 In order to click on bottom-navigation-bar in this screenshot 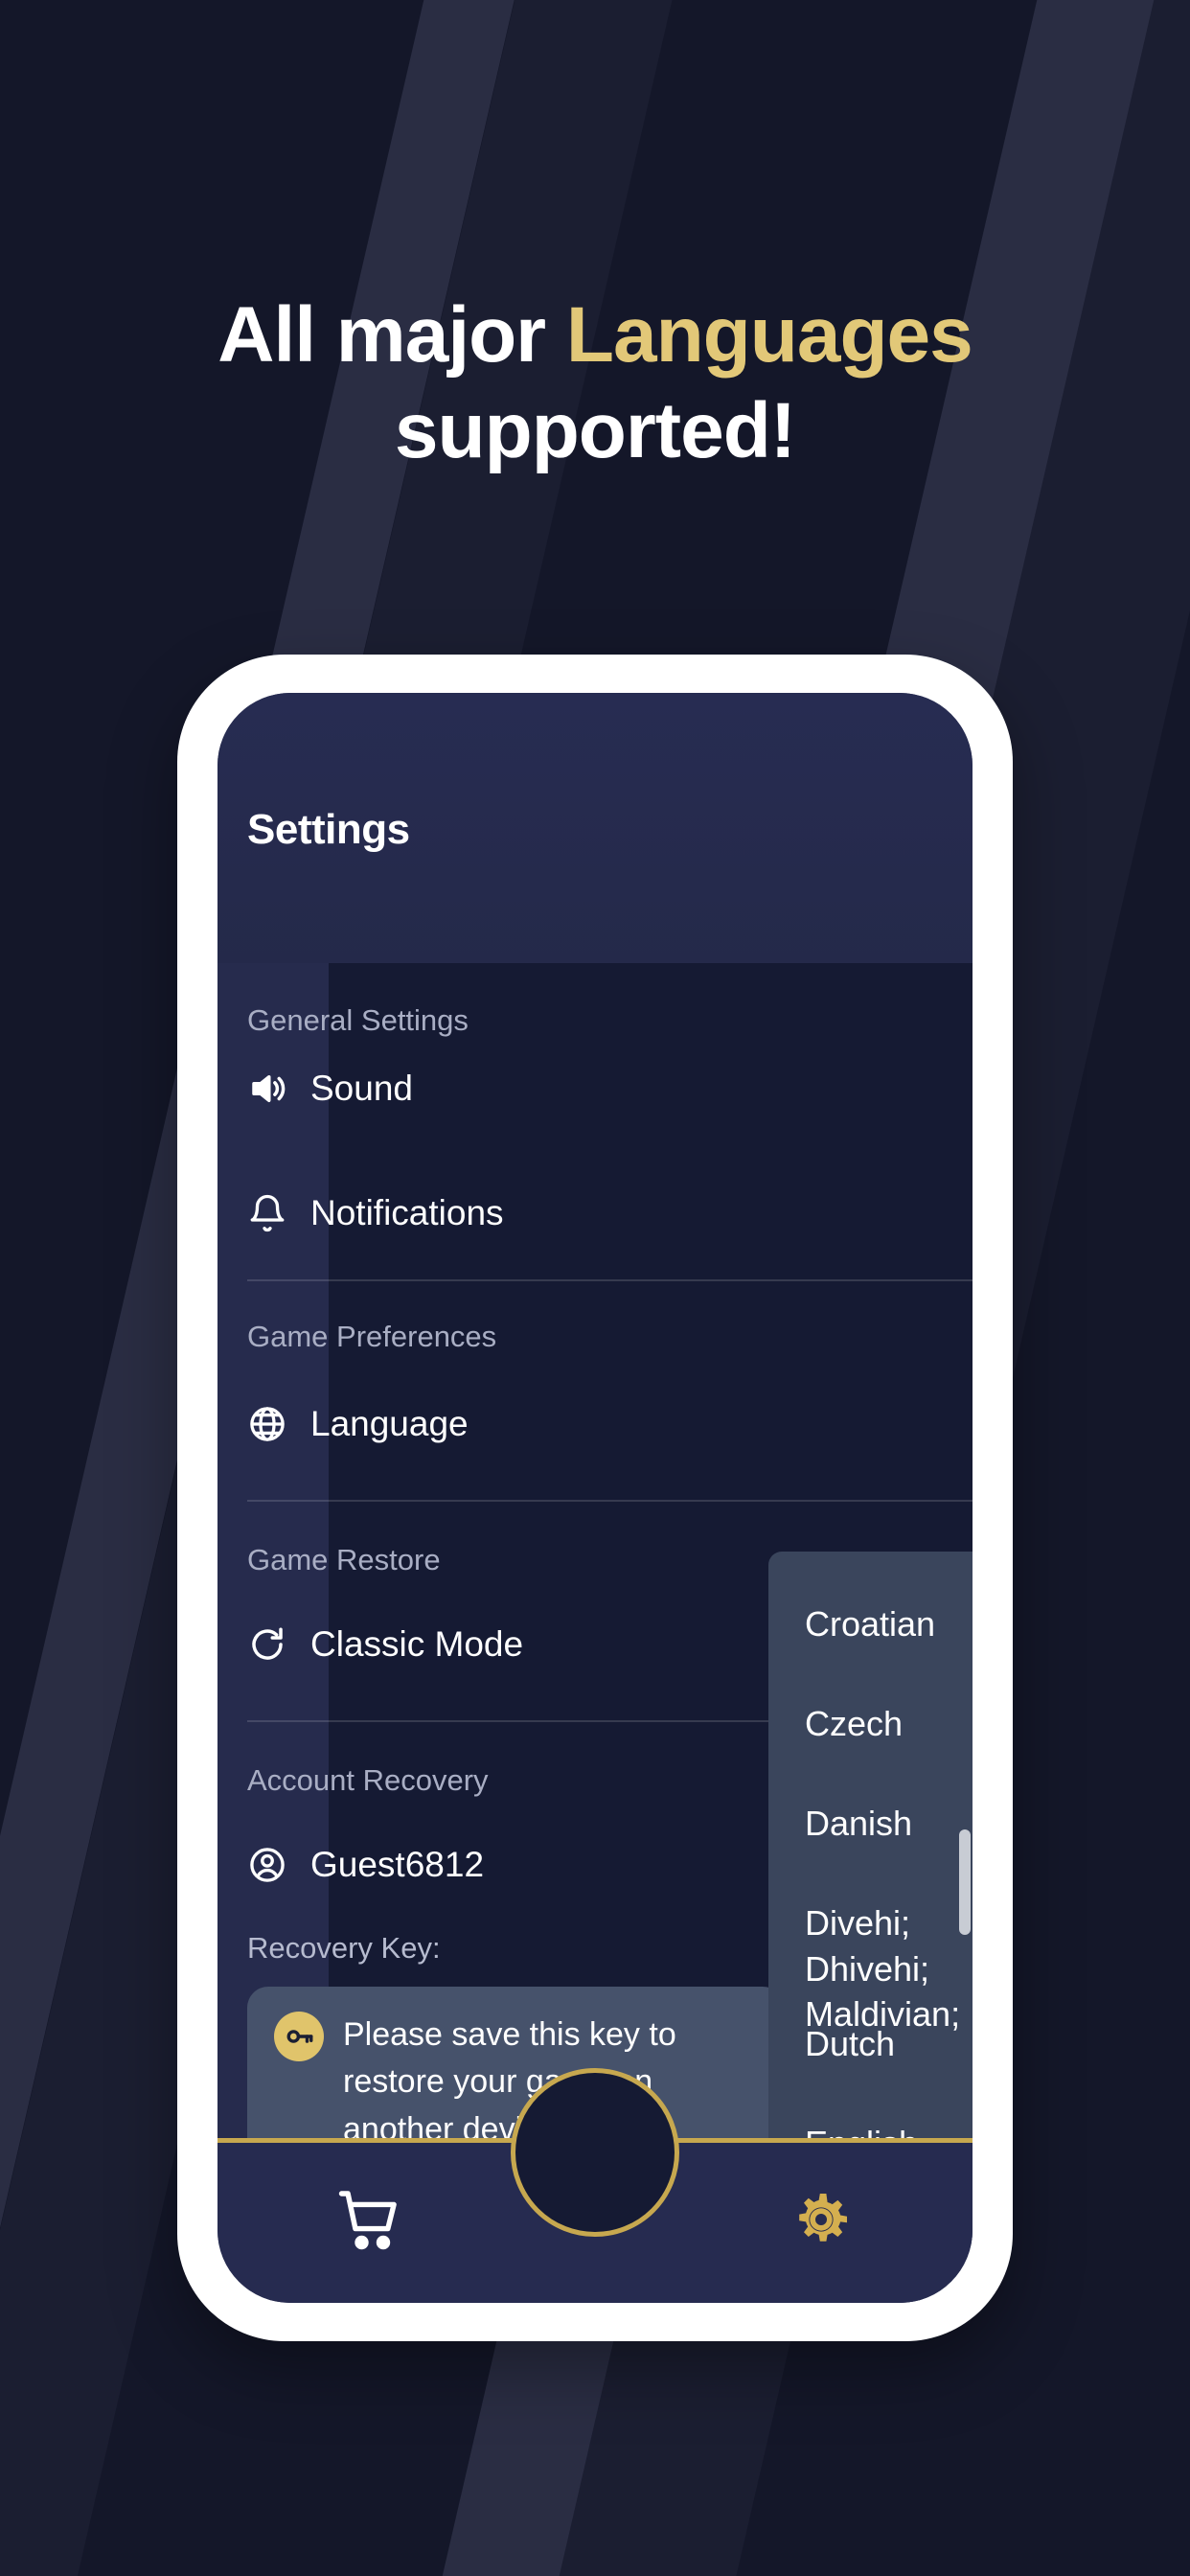, I will do `click(595, 2185)`.